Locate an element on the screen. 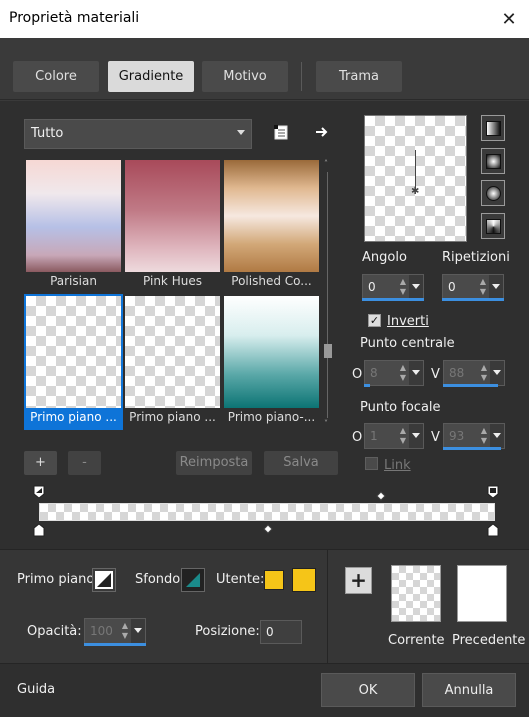 The image size is (529, 717). opacity-stop-bottom-right is located at coordinates (493, 530).